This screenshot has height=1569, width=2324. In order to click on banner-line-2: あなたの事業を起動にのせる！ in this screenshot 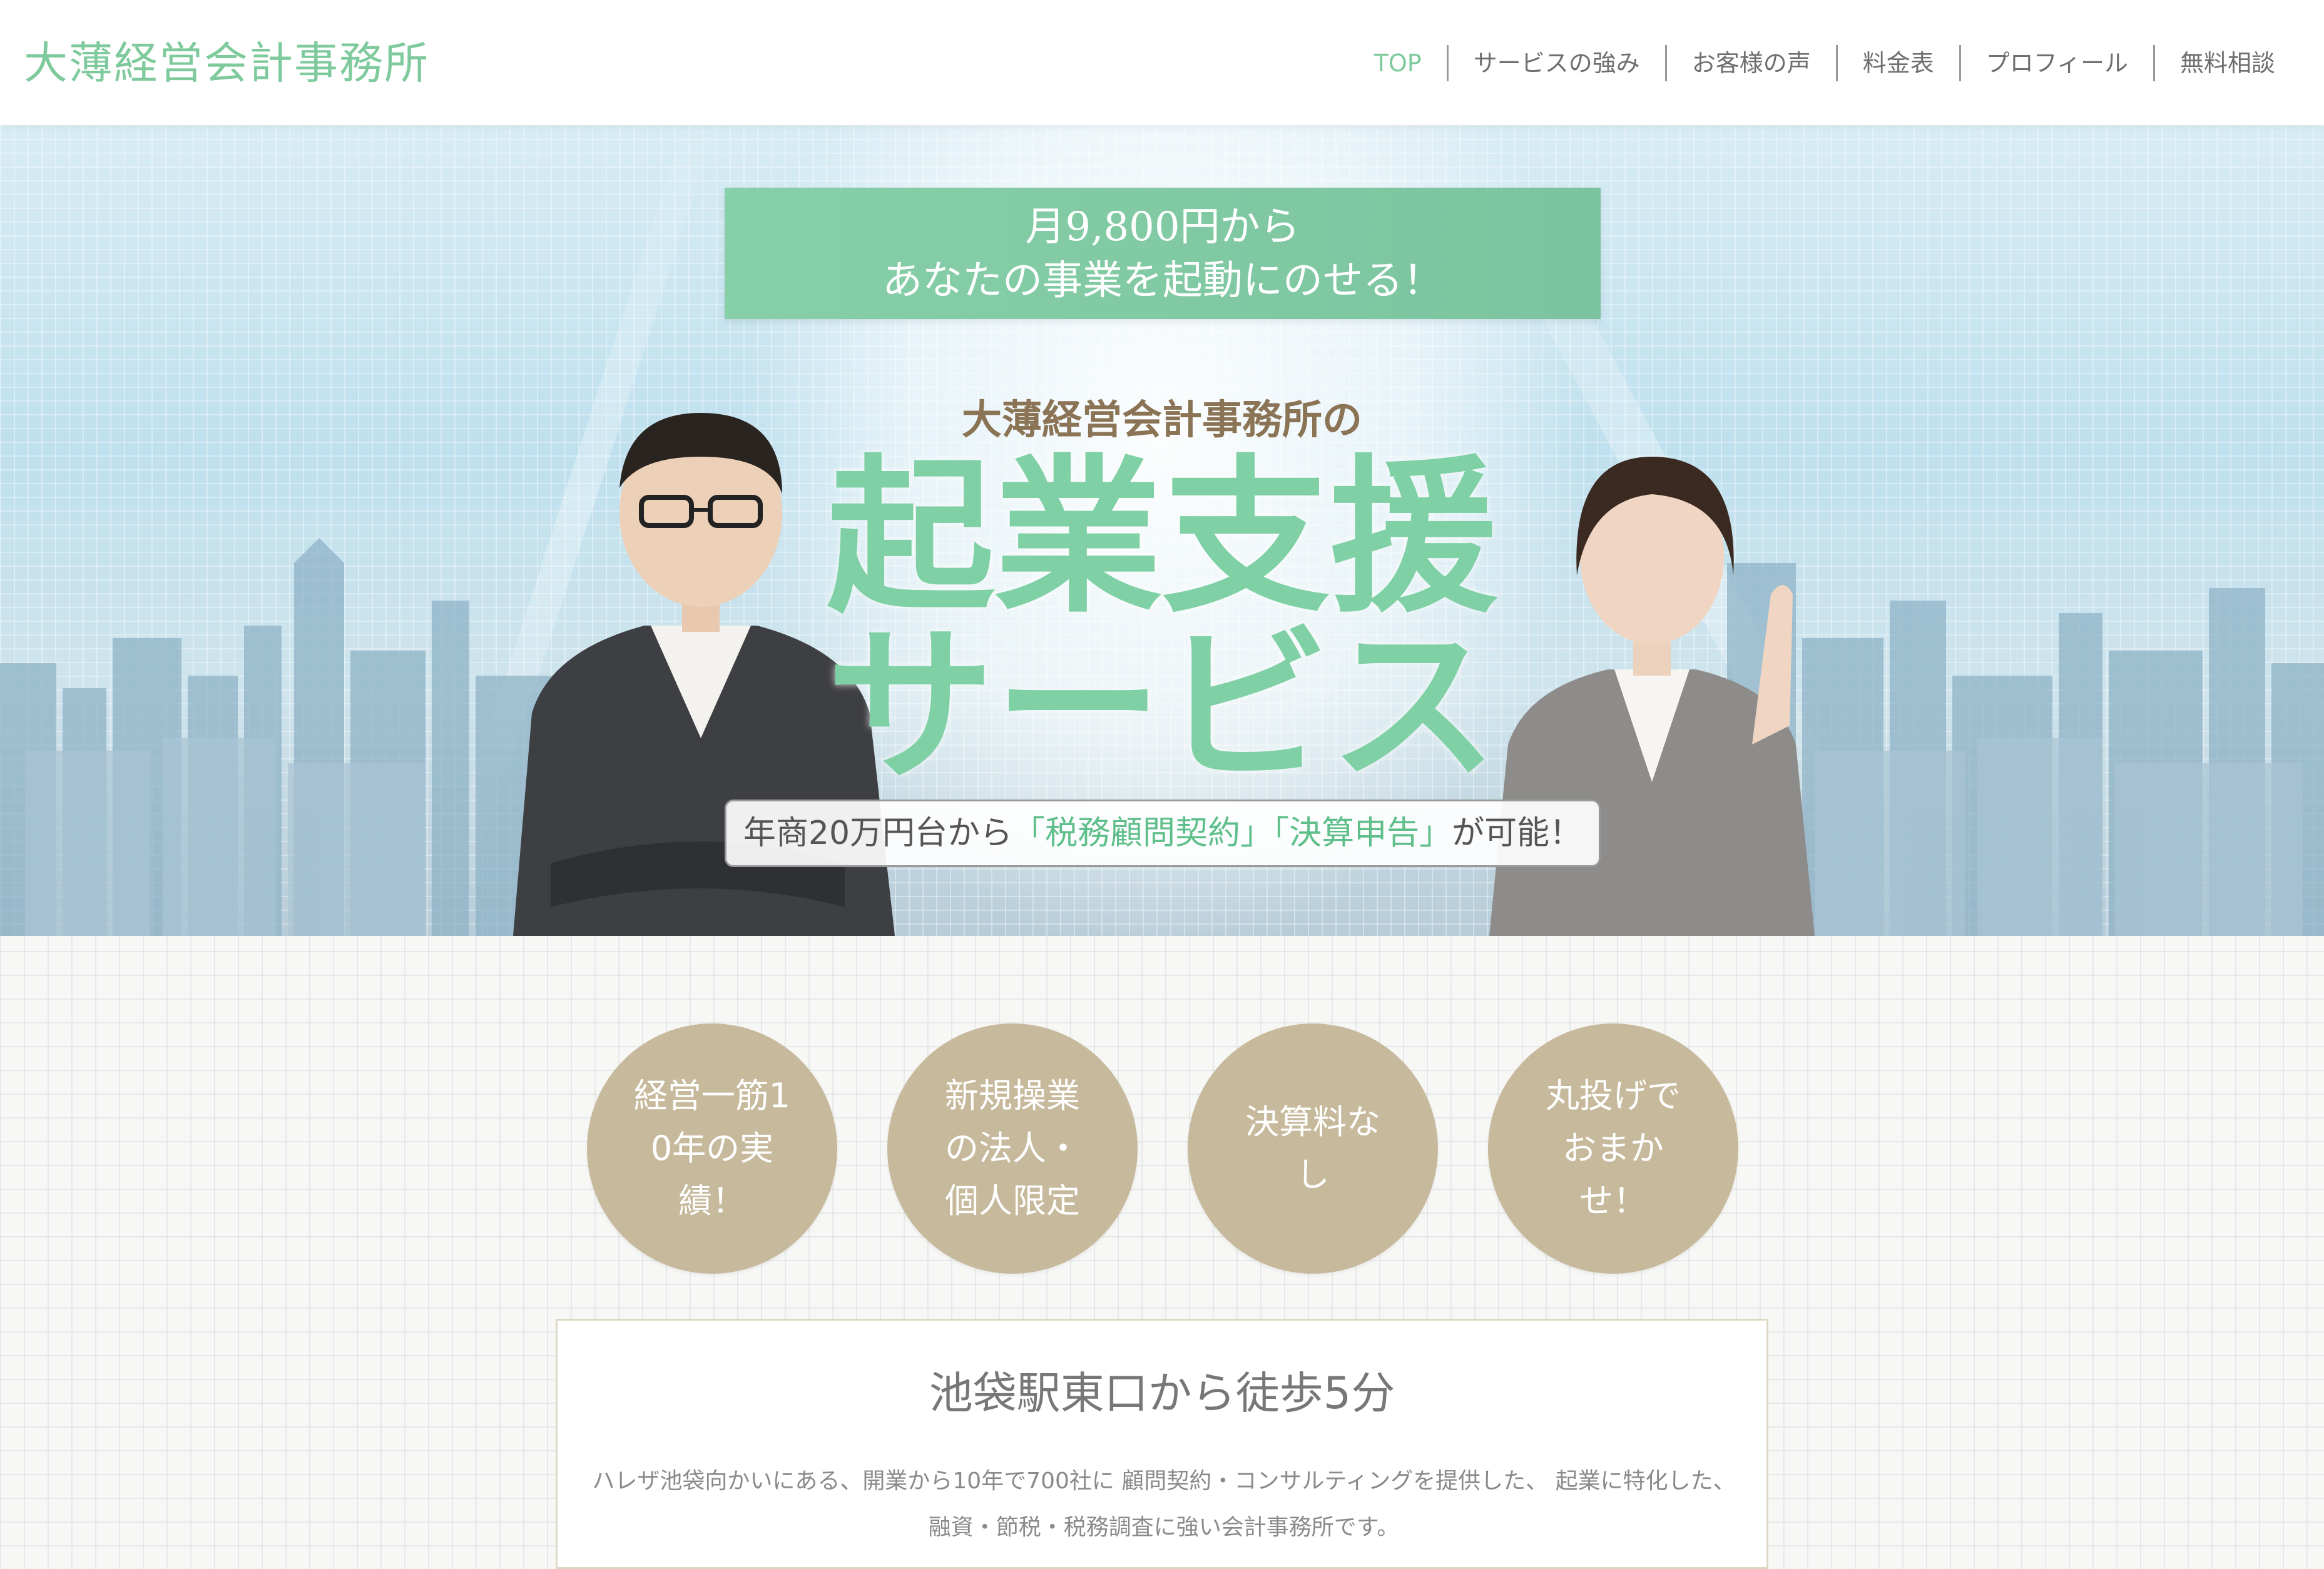, I will do `click(1162, 281)`.